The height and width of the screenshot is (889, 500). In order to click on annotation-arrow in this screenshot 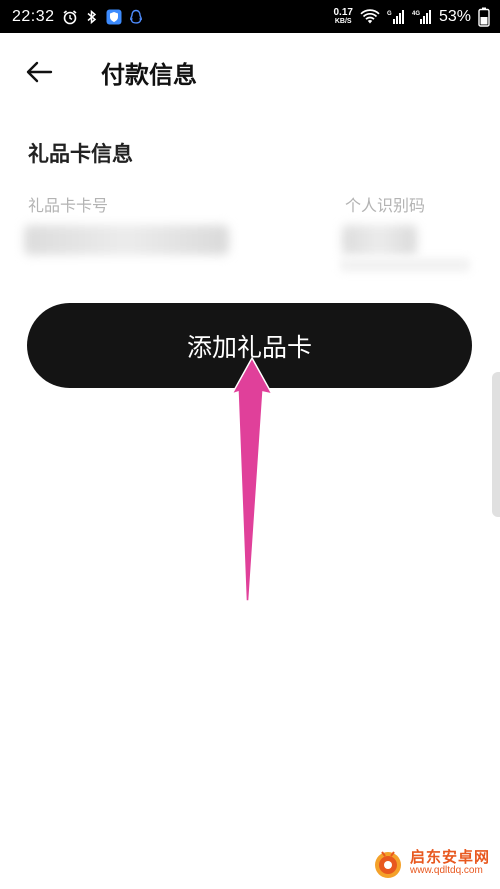, I will do `click(252, 479)`.